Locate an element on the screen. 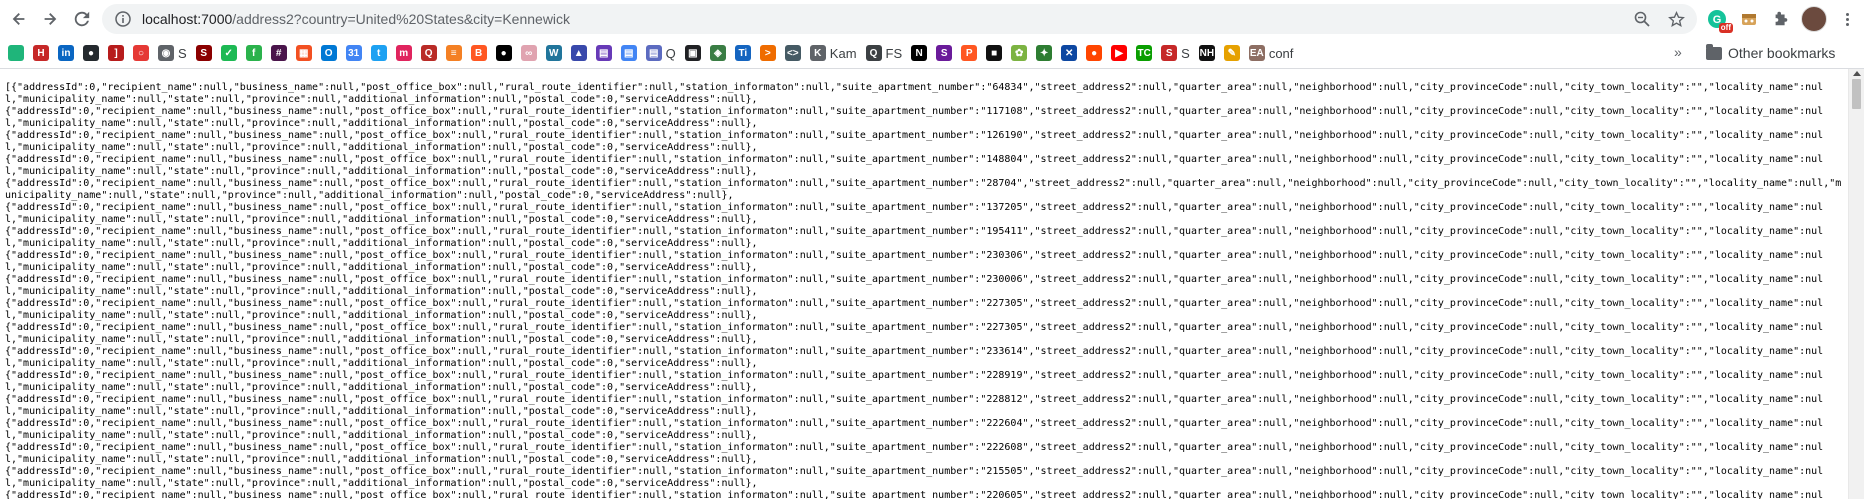  reload-icon is located at coordinates (82, 19).